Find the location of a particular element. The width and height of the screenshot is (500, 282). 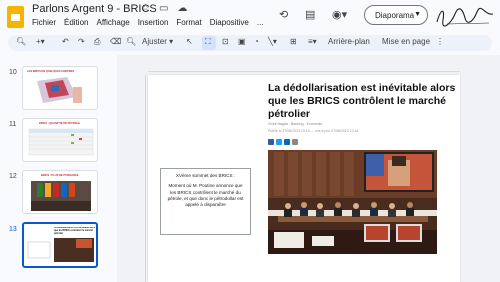

star-icon: ☆ is located at coordinates (145, 8).